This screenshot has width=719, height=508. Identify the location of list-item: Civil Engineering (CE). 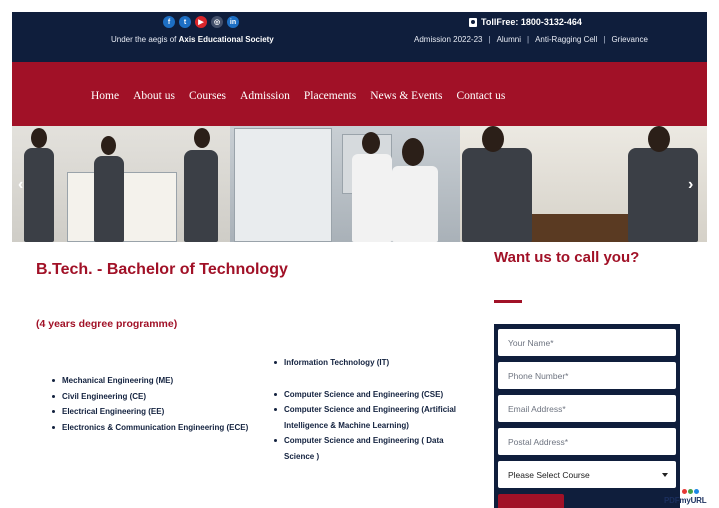
(150, 397).